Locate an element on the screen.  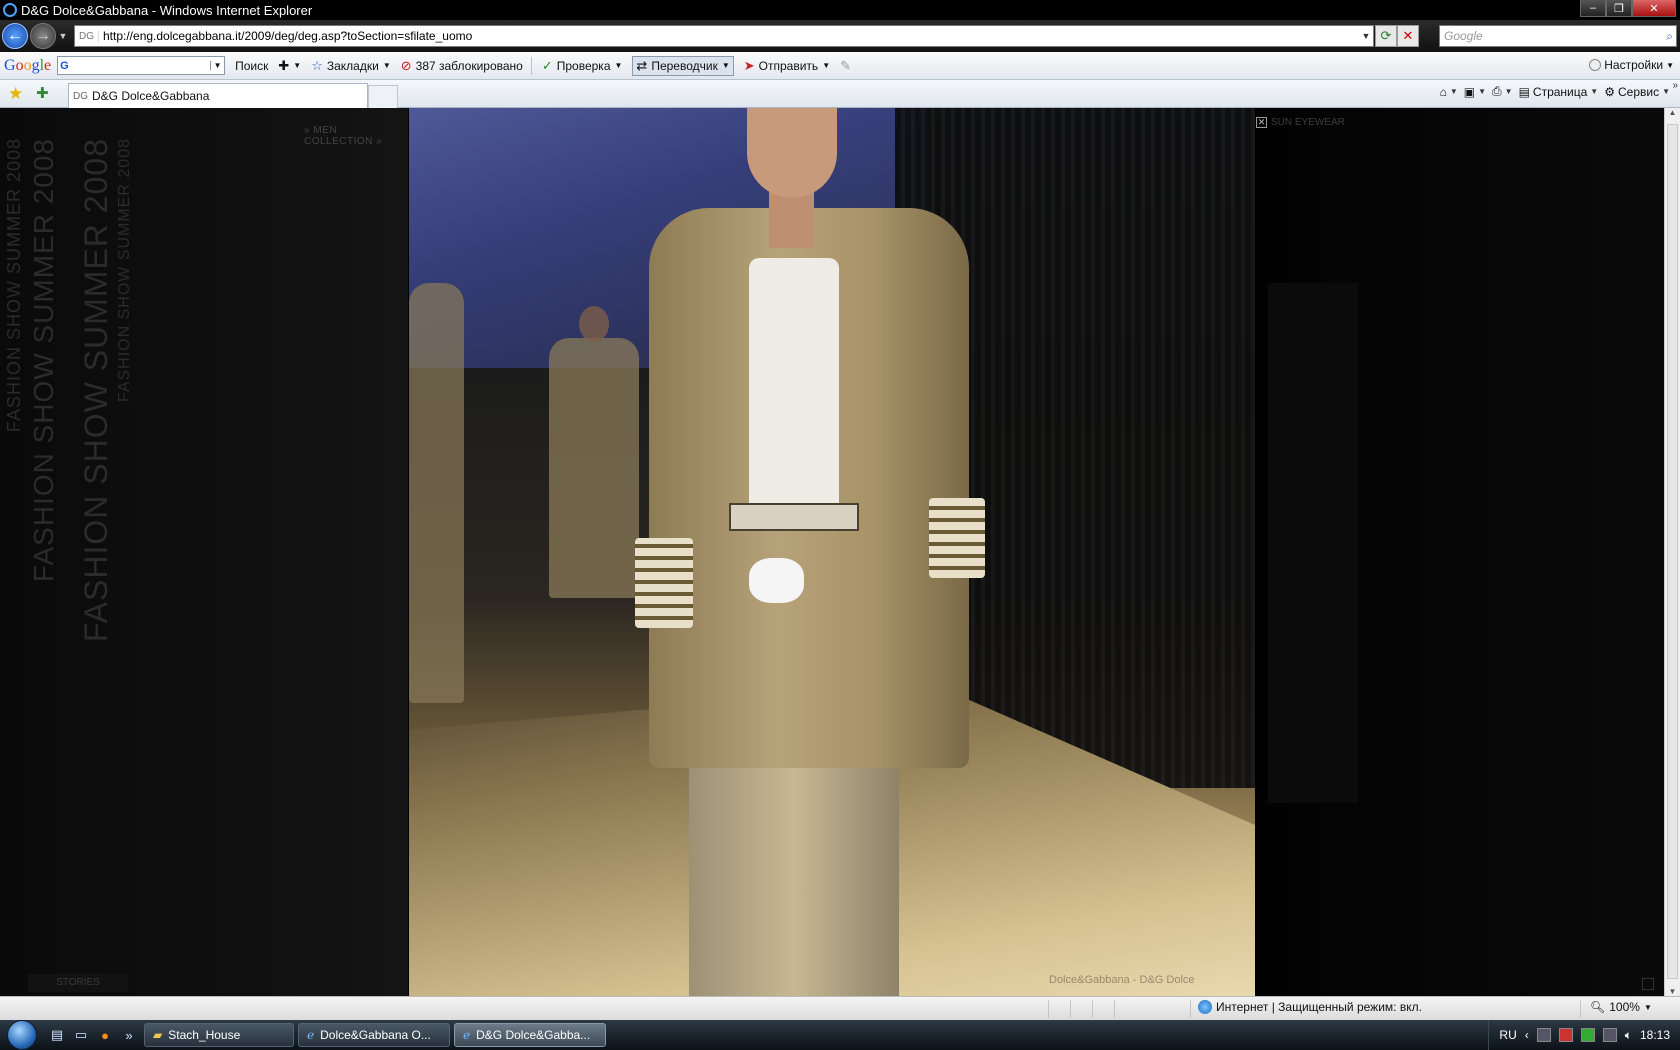
fullscreen-icon is located at coordinates (1648, 984).